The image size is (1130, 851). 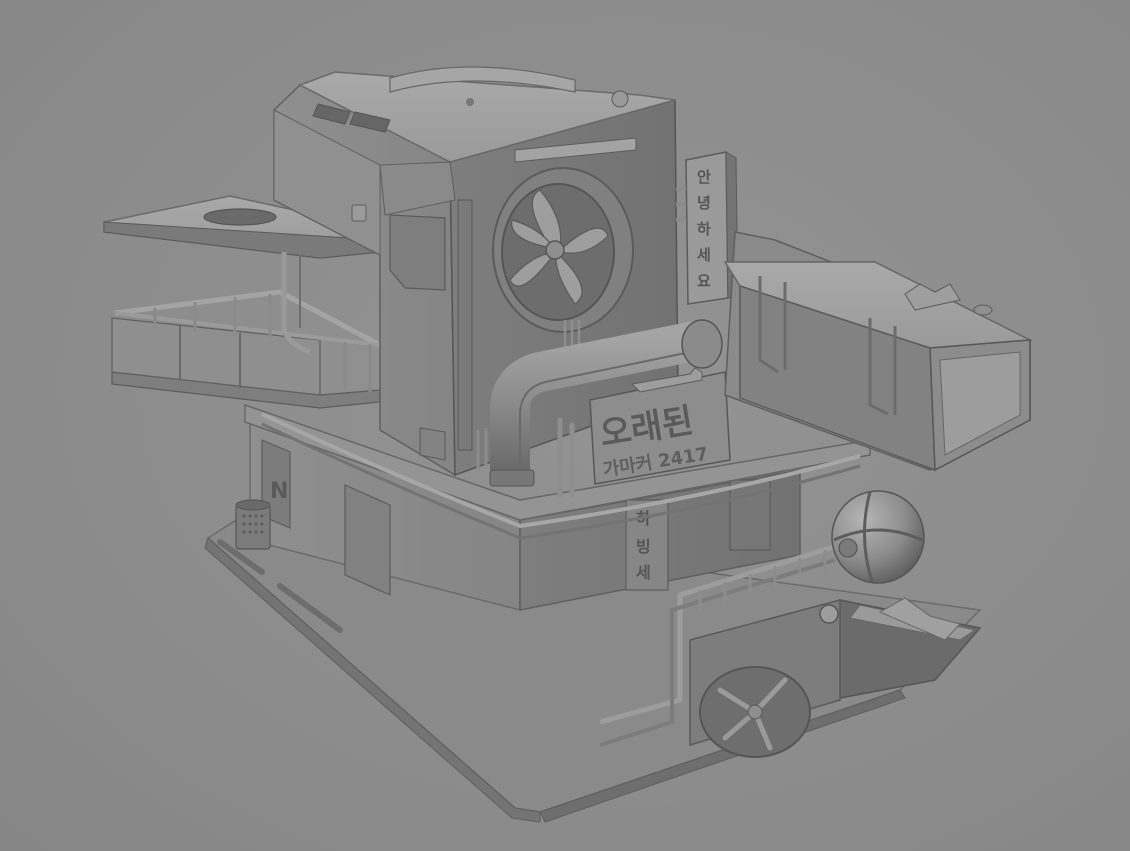 I want to click on vertical-sign-char-5: 요, so click(x=704, y=281).